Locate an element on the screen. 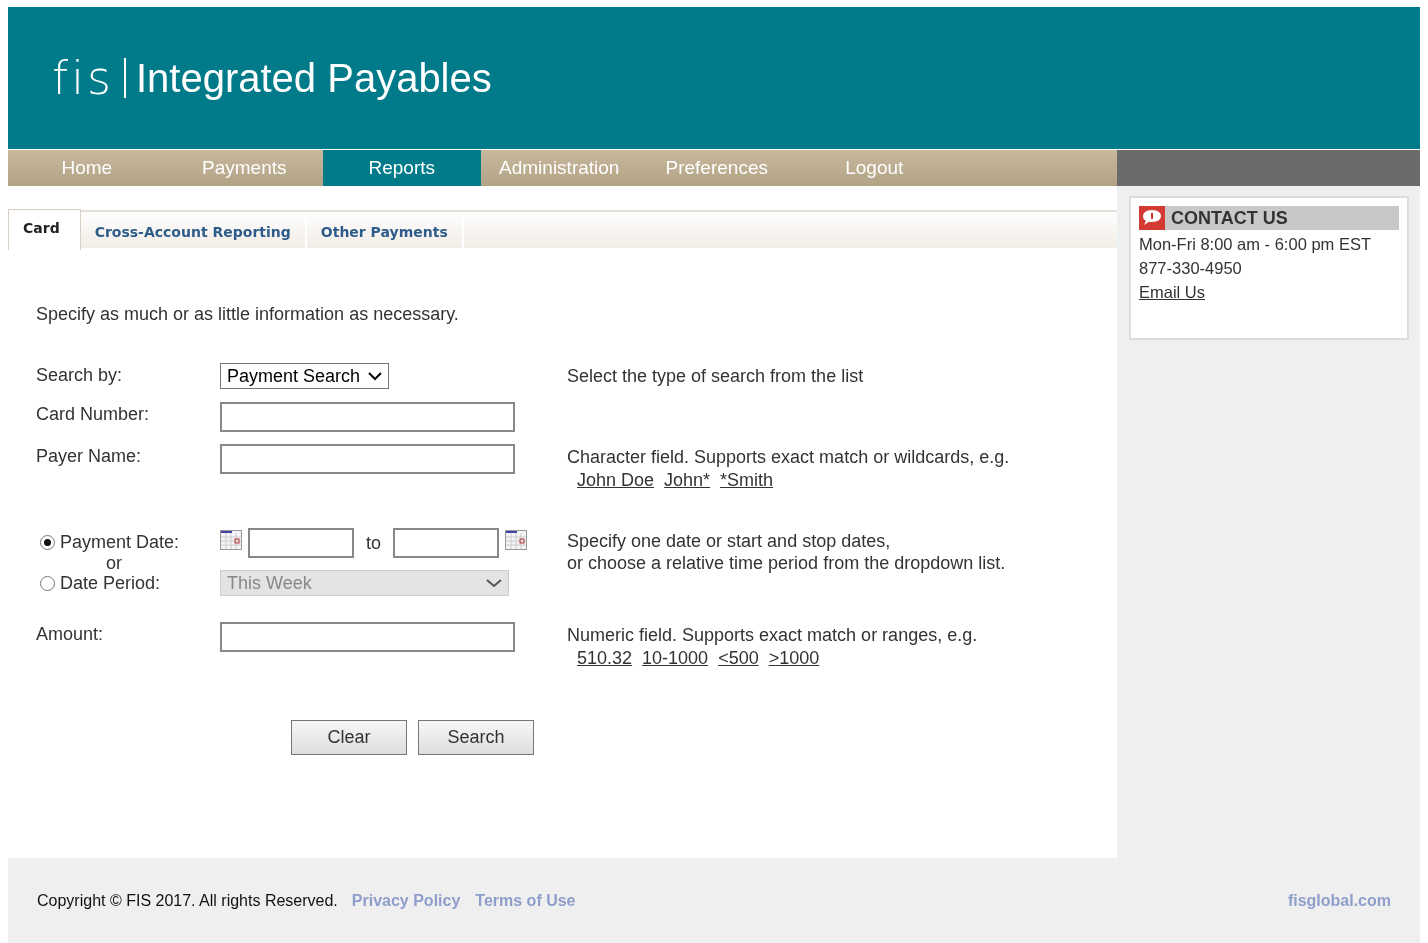 The image size is (1428, 943). example-link: >1000 is located at coordinates (794, 658).